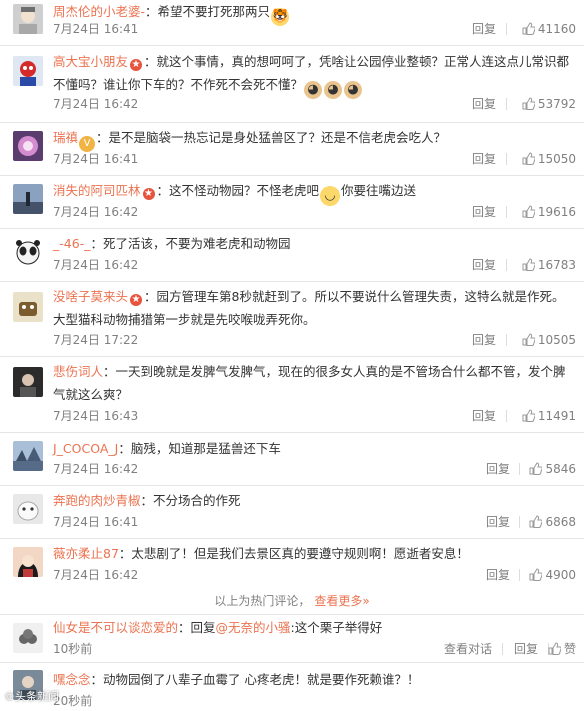  I want to click on comment-text: ：太悲剧了！但是我们去景区真的要遵守规则啊！愿逝者安息！, so click(293, 553).